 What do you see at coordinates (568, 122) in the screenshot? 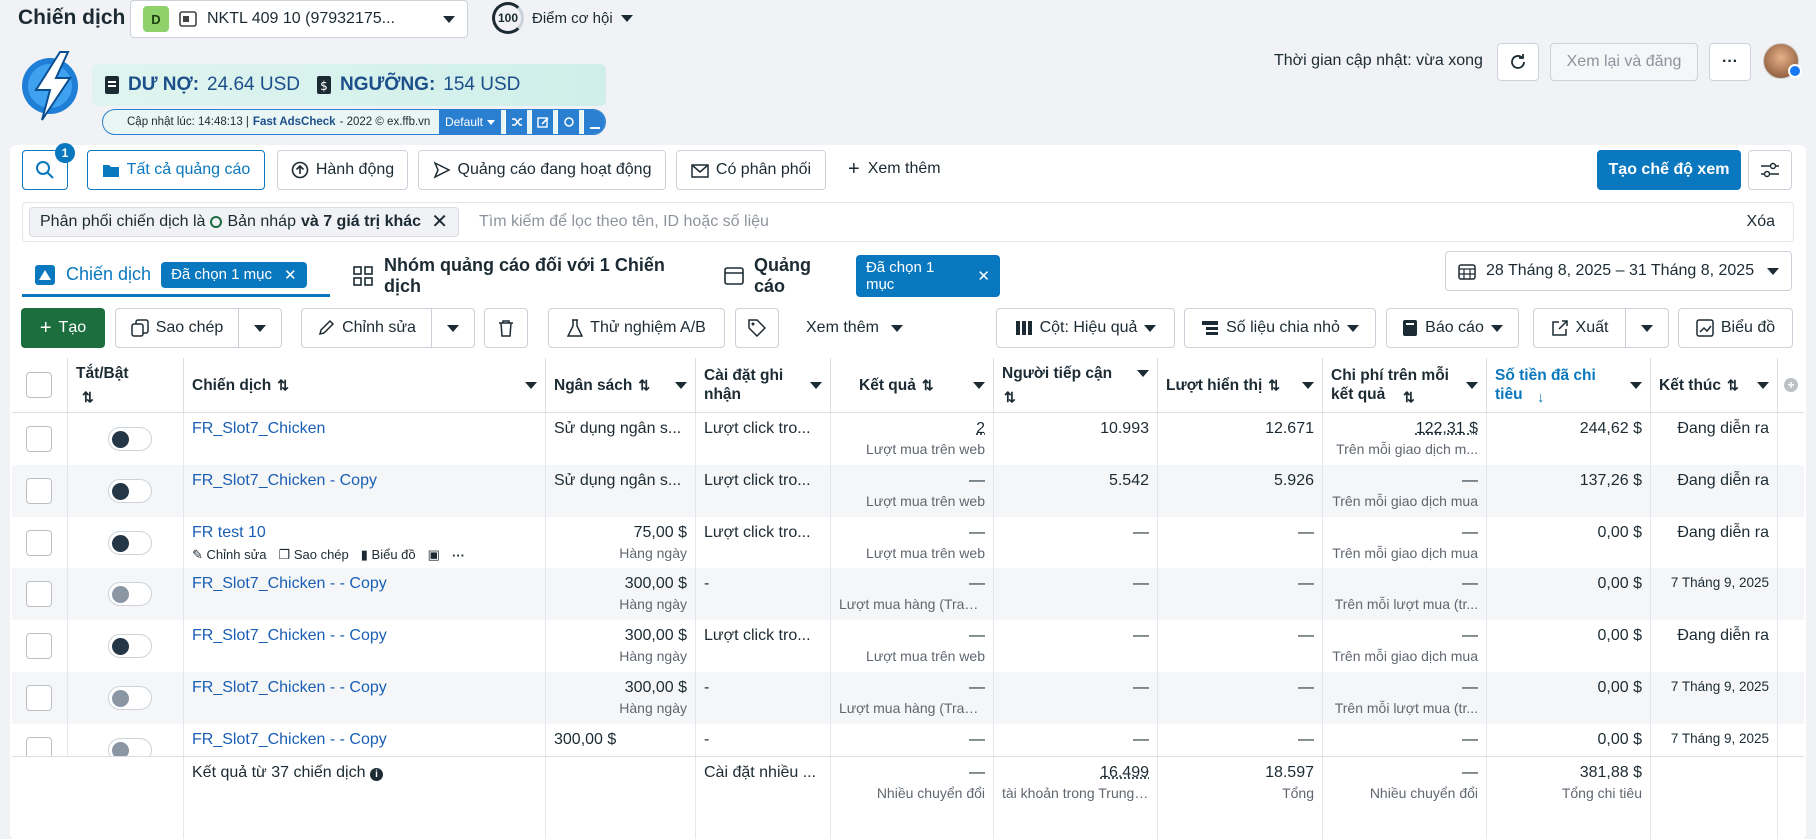
I see `refresh-icon` at bounding box center [568, 122].